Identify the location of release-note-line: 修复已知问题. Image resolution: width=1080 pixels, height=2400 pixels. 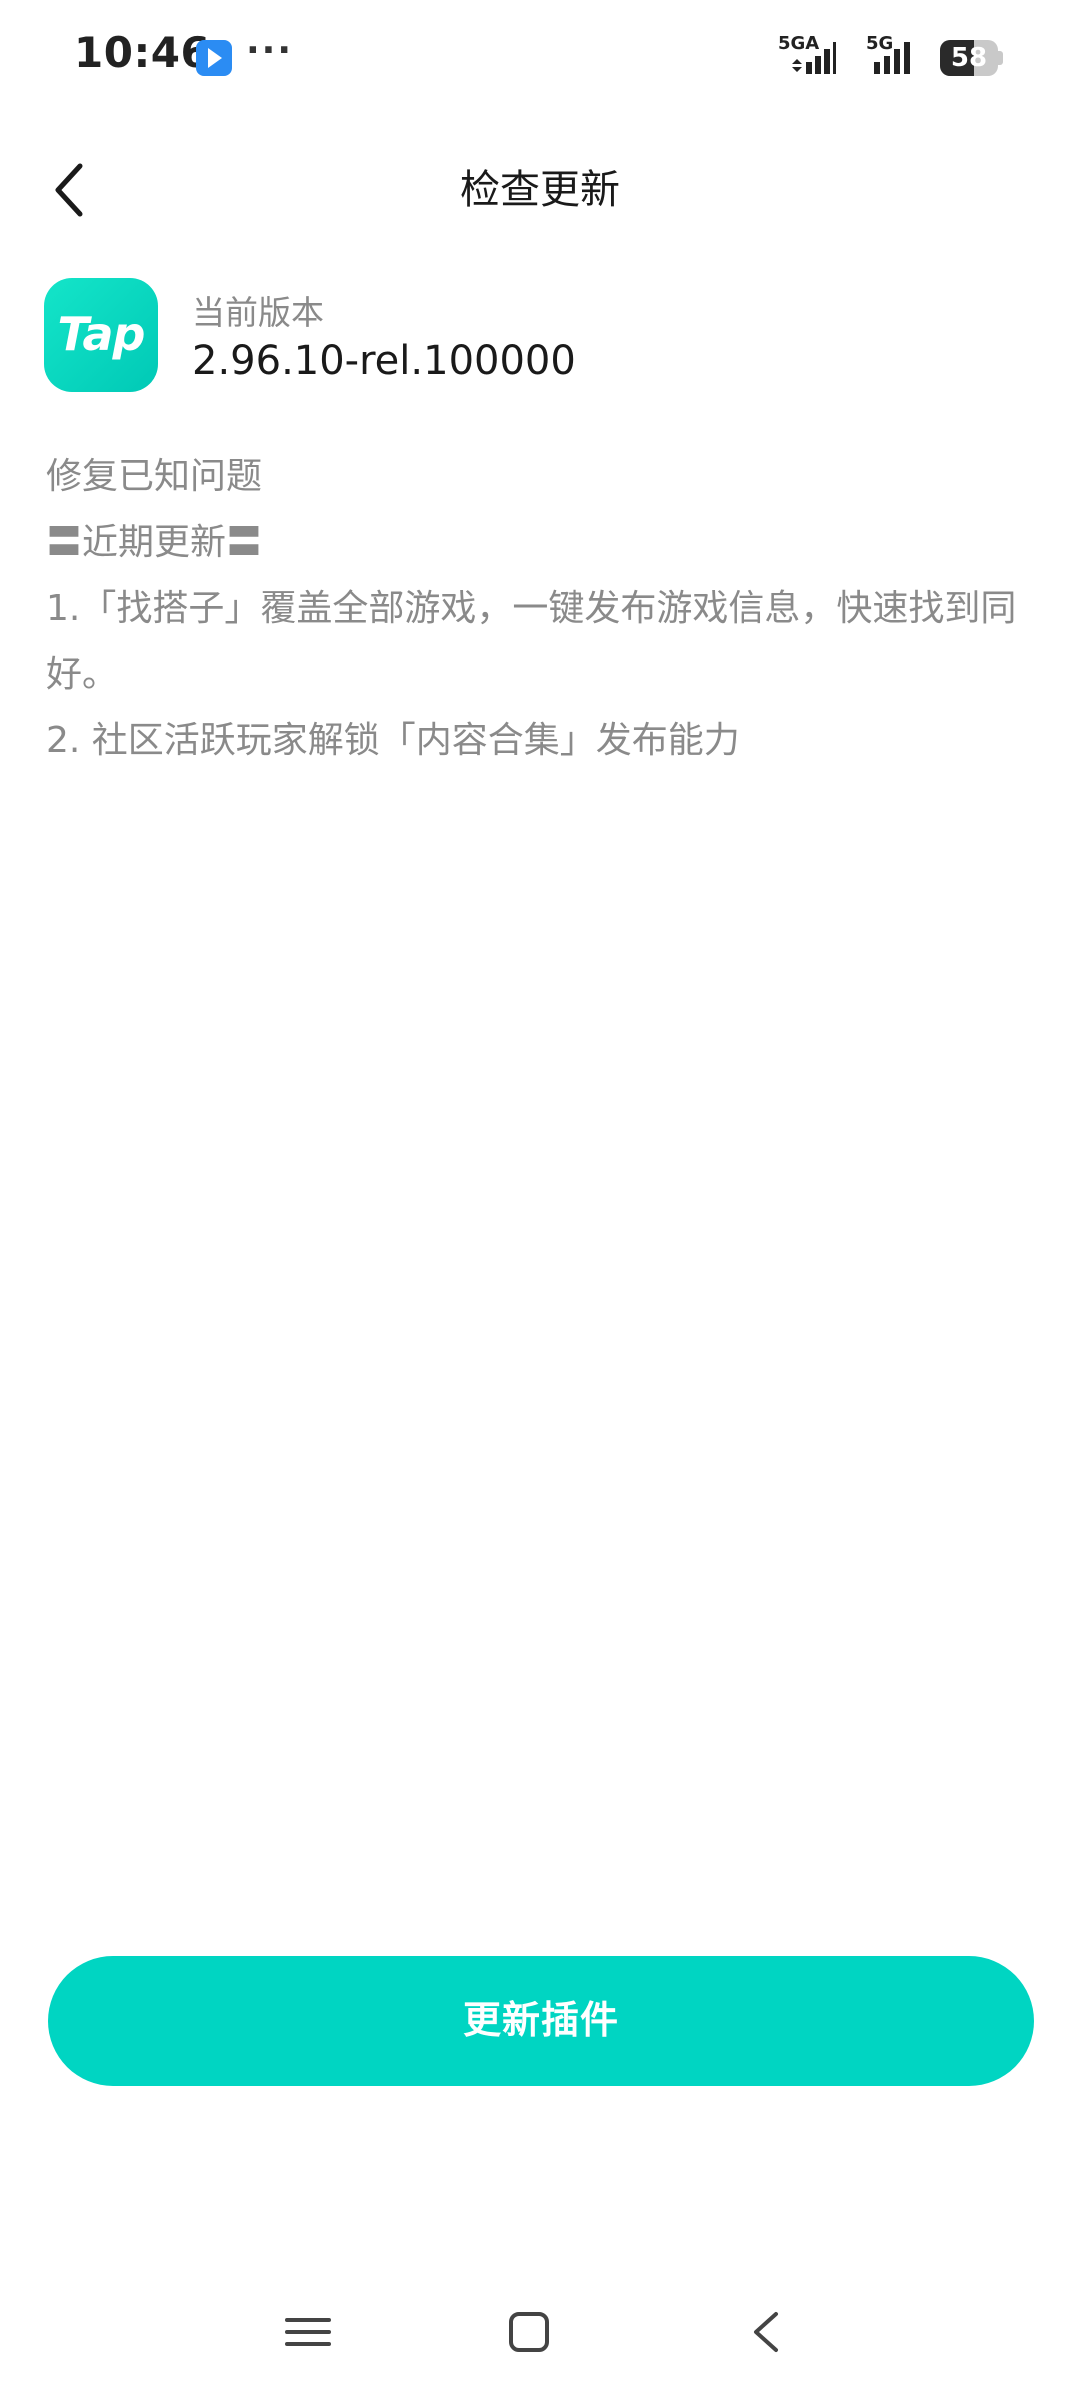
(154, 476).